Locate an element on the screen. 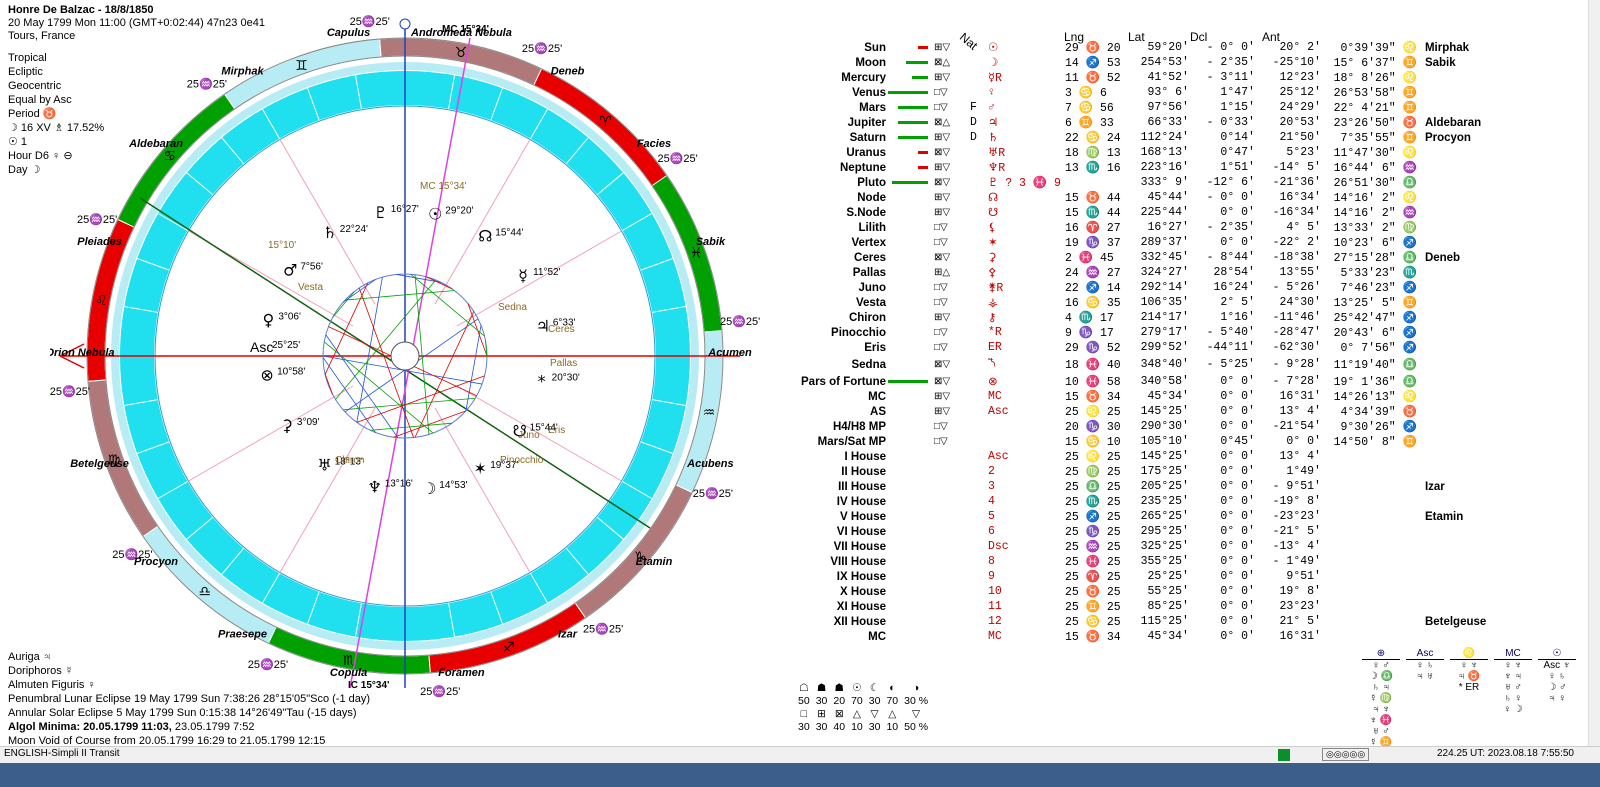 The width and height of the screenshot is (1600, 787). planet-degree: 10°58' is located at coordinates (291, 371).